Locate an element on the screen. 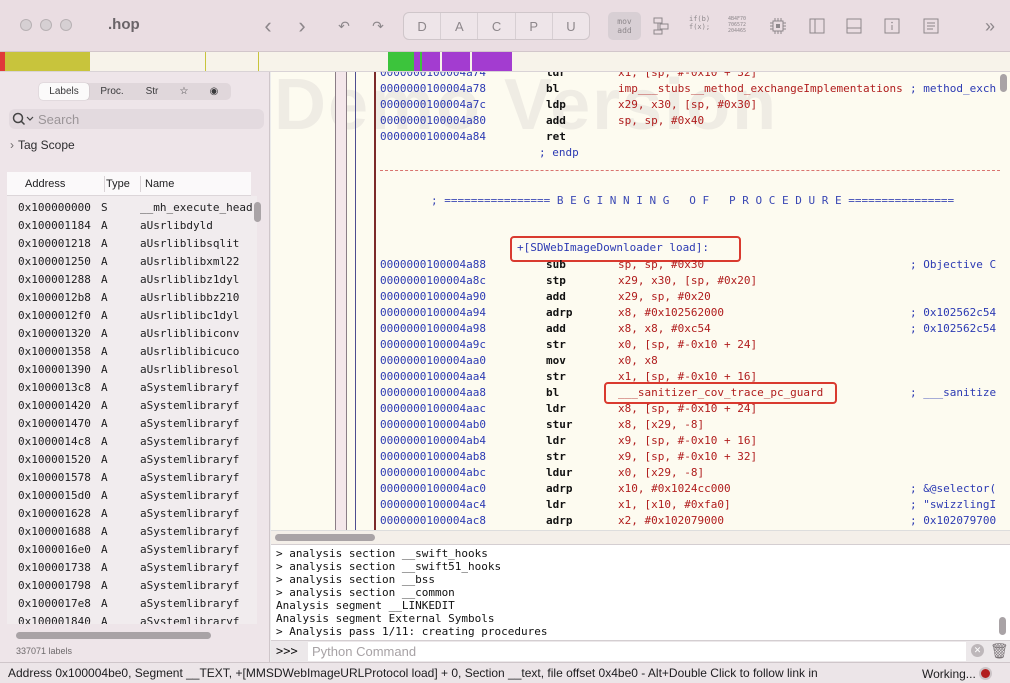 This screenshot has height=683, width=1010. close-window-button is located at coordinates (26, 25).